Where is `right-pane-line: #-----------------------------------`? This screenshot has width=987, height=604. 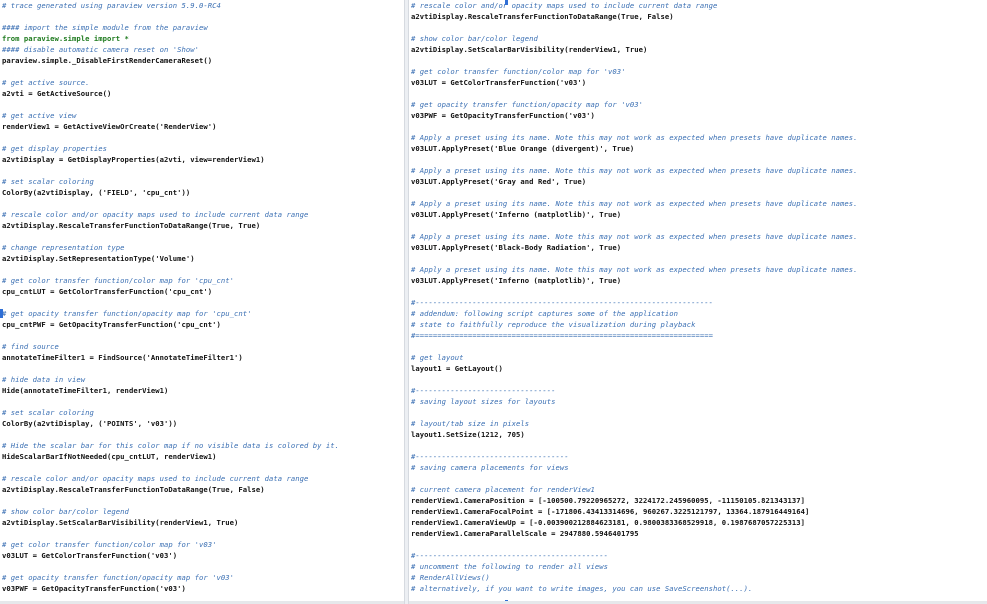
right-pane-line: #----------------------------------- is located at coordinates (490, 456).